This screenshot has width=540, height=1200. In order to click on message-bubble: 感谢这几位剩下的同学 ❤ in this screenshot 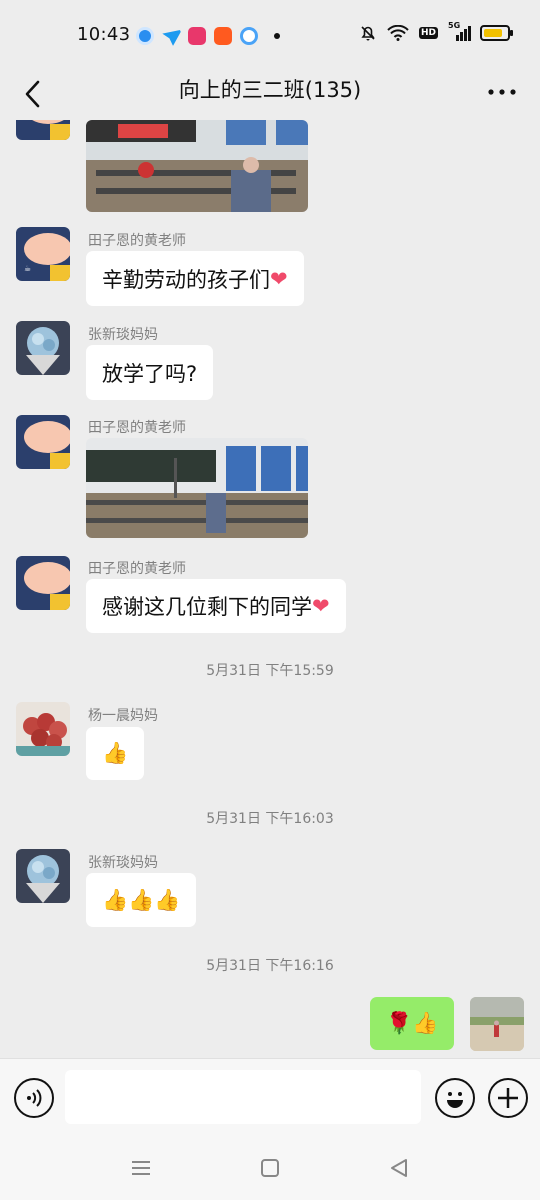, I will do `click(216, 606)`.